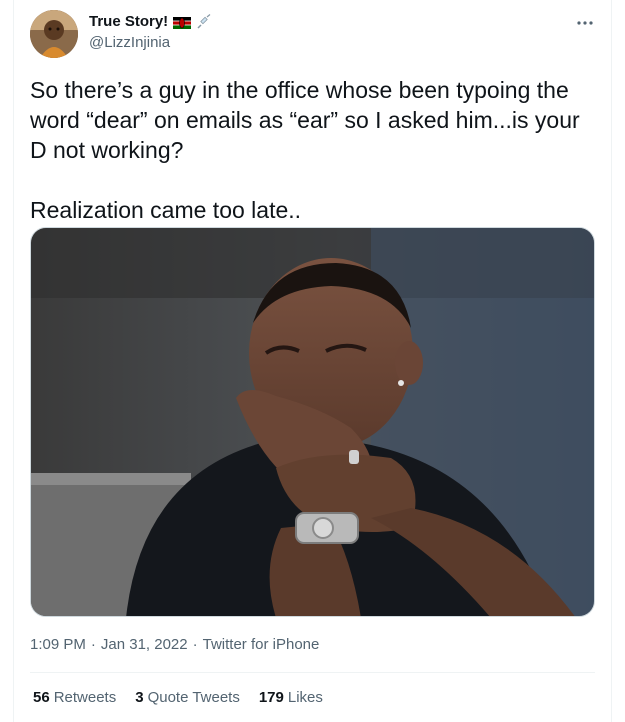  What do you see at coordinates (193, 697) in the screenshot?
I see `quote-tweets-label: Quote Tweets` at bounding box center [193, 697].